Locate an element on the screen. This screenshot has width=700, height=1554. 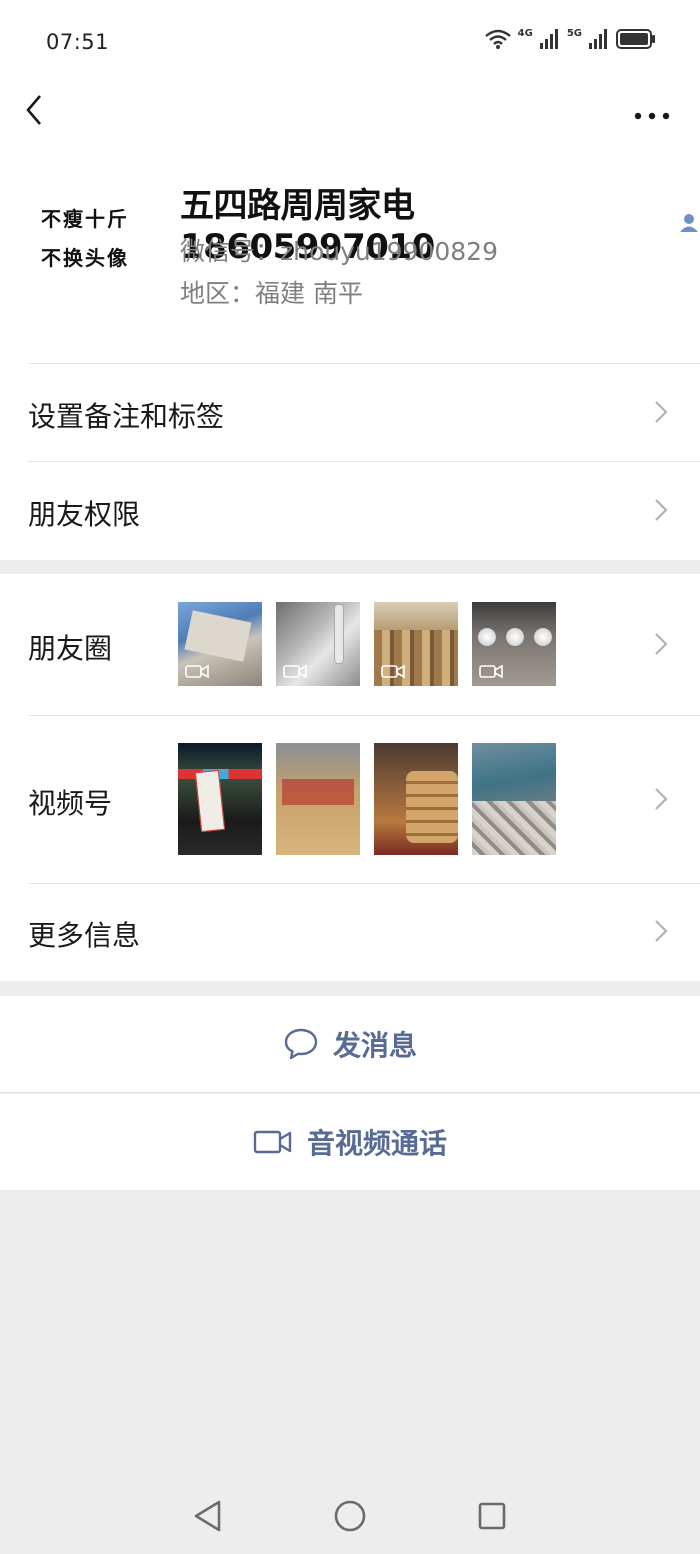
av-call-button: 音视频通话 is located at coordinates (350, 1142).